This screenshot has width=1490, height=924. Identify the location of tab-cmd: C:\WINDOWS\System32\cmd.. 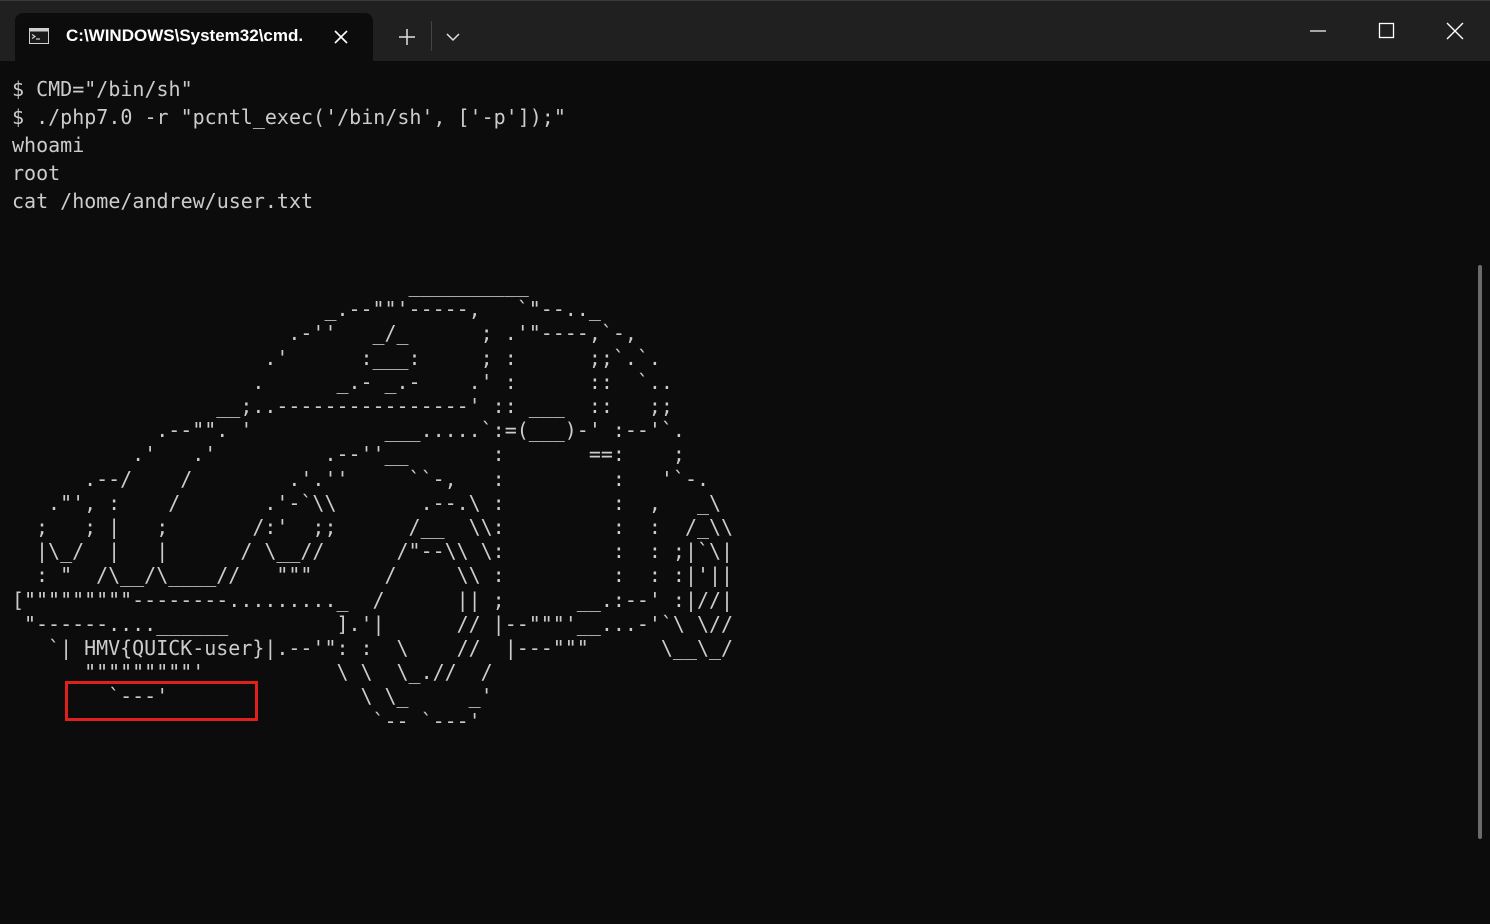
(194, 37).